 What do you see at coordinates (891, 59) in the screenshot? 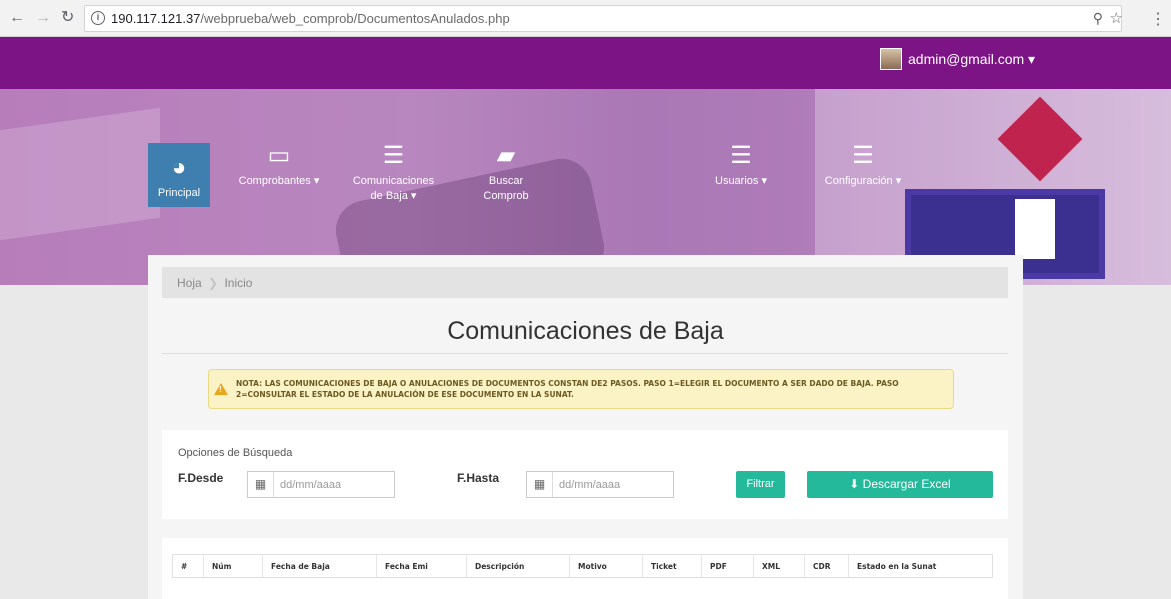
I see `avatar` at bounding box center [891, 59].